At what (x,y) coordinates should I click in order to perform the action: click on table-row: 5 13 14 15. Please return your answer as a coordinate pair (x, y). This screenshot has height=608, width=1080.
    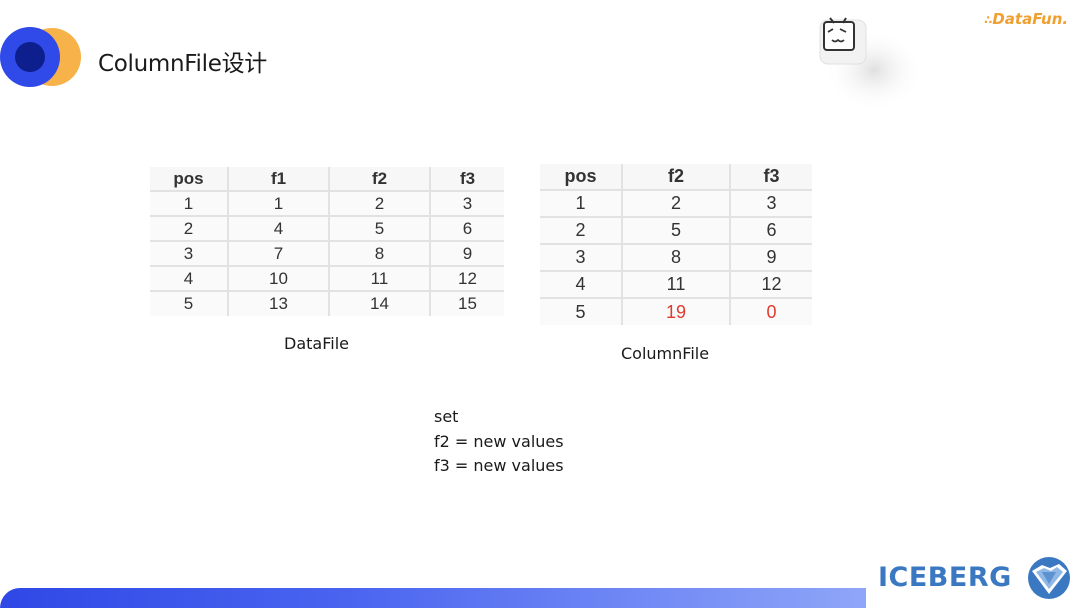
    Looking at the image, I should click on (327, 303).